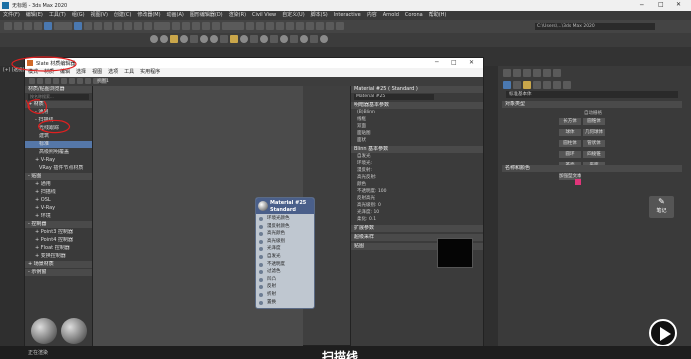 The width and height of the screenshot is (691, 359). Describe the element at coordinates (340, 354) in the screenshot. I see `video-subtitle: 扫描线` at that location.